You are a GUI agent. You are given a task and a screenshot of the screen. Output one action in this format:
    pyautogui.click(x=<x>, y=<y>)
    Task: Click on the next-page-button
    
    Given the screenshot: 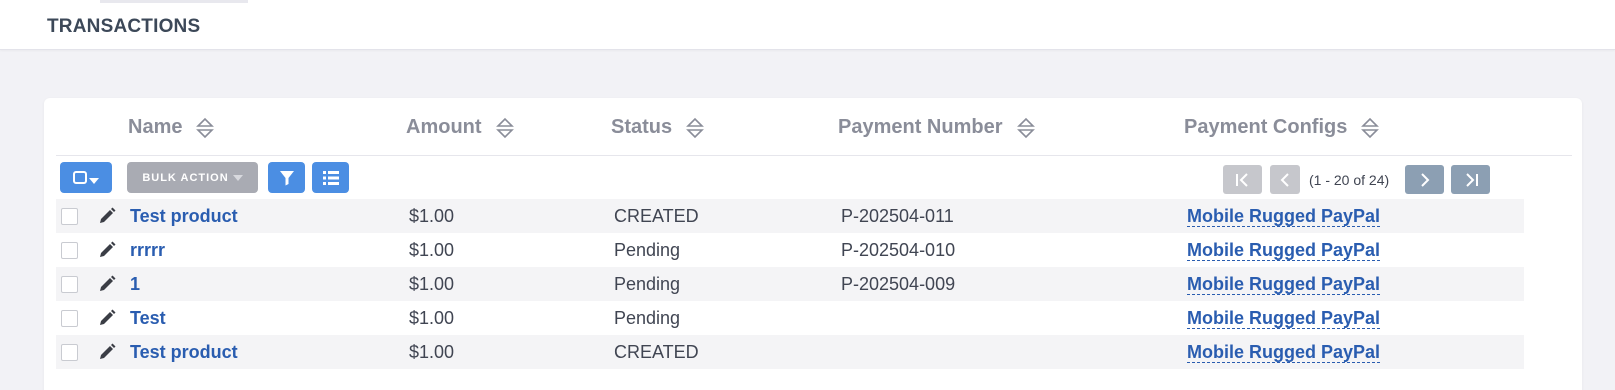 What is the action you would take?
    pyautogui.click(x=1424, y=179)
    